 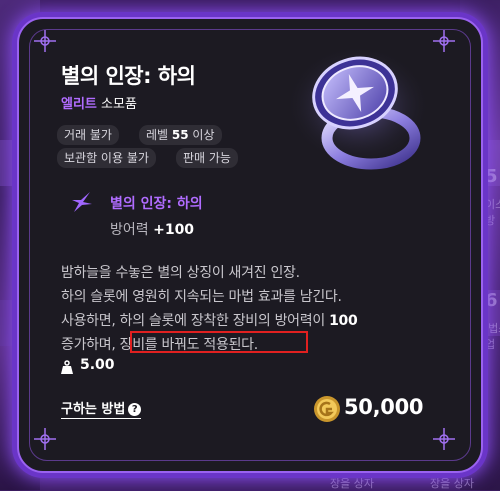 I want to click on description-value: 100, so click(x=343, y=321).